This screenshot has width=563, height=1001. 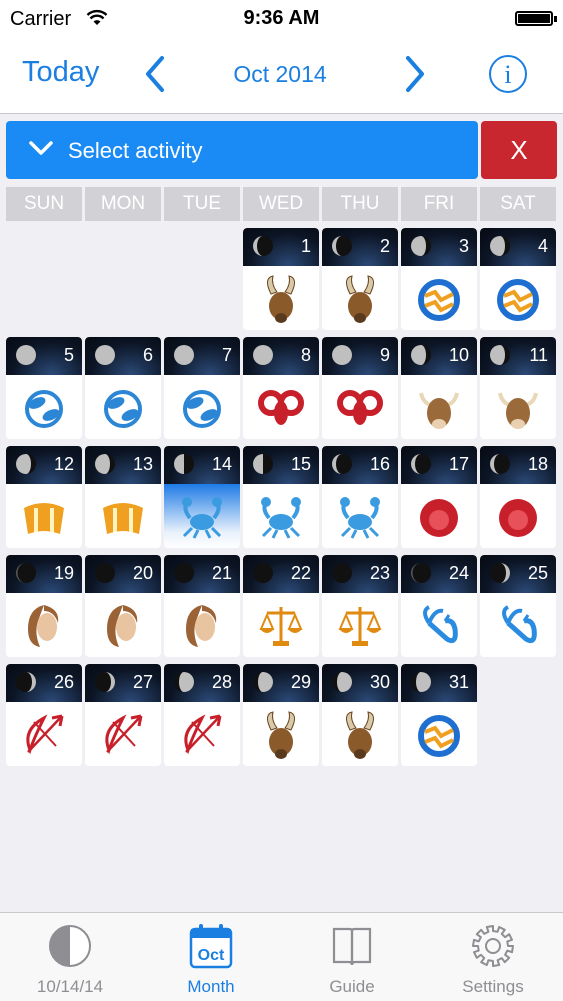 I want to click on day-number: 3, so click(x=463, y=246).